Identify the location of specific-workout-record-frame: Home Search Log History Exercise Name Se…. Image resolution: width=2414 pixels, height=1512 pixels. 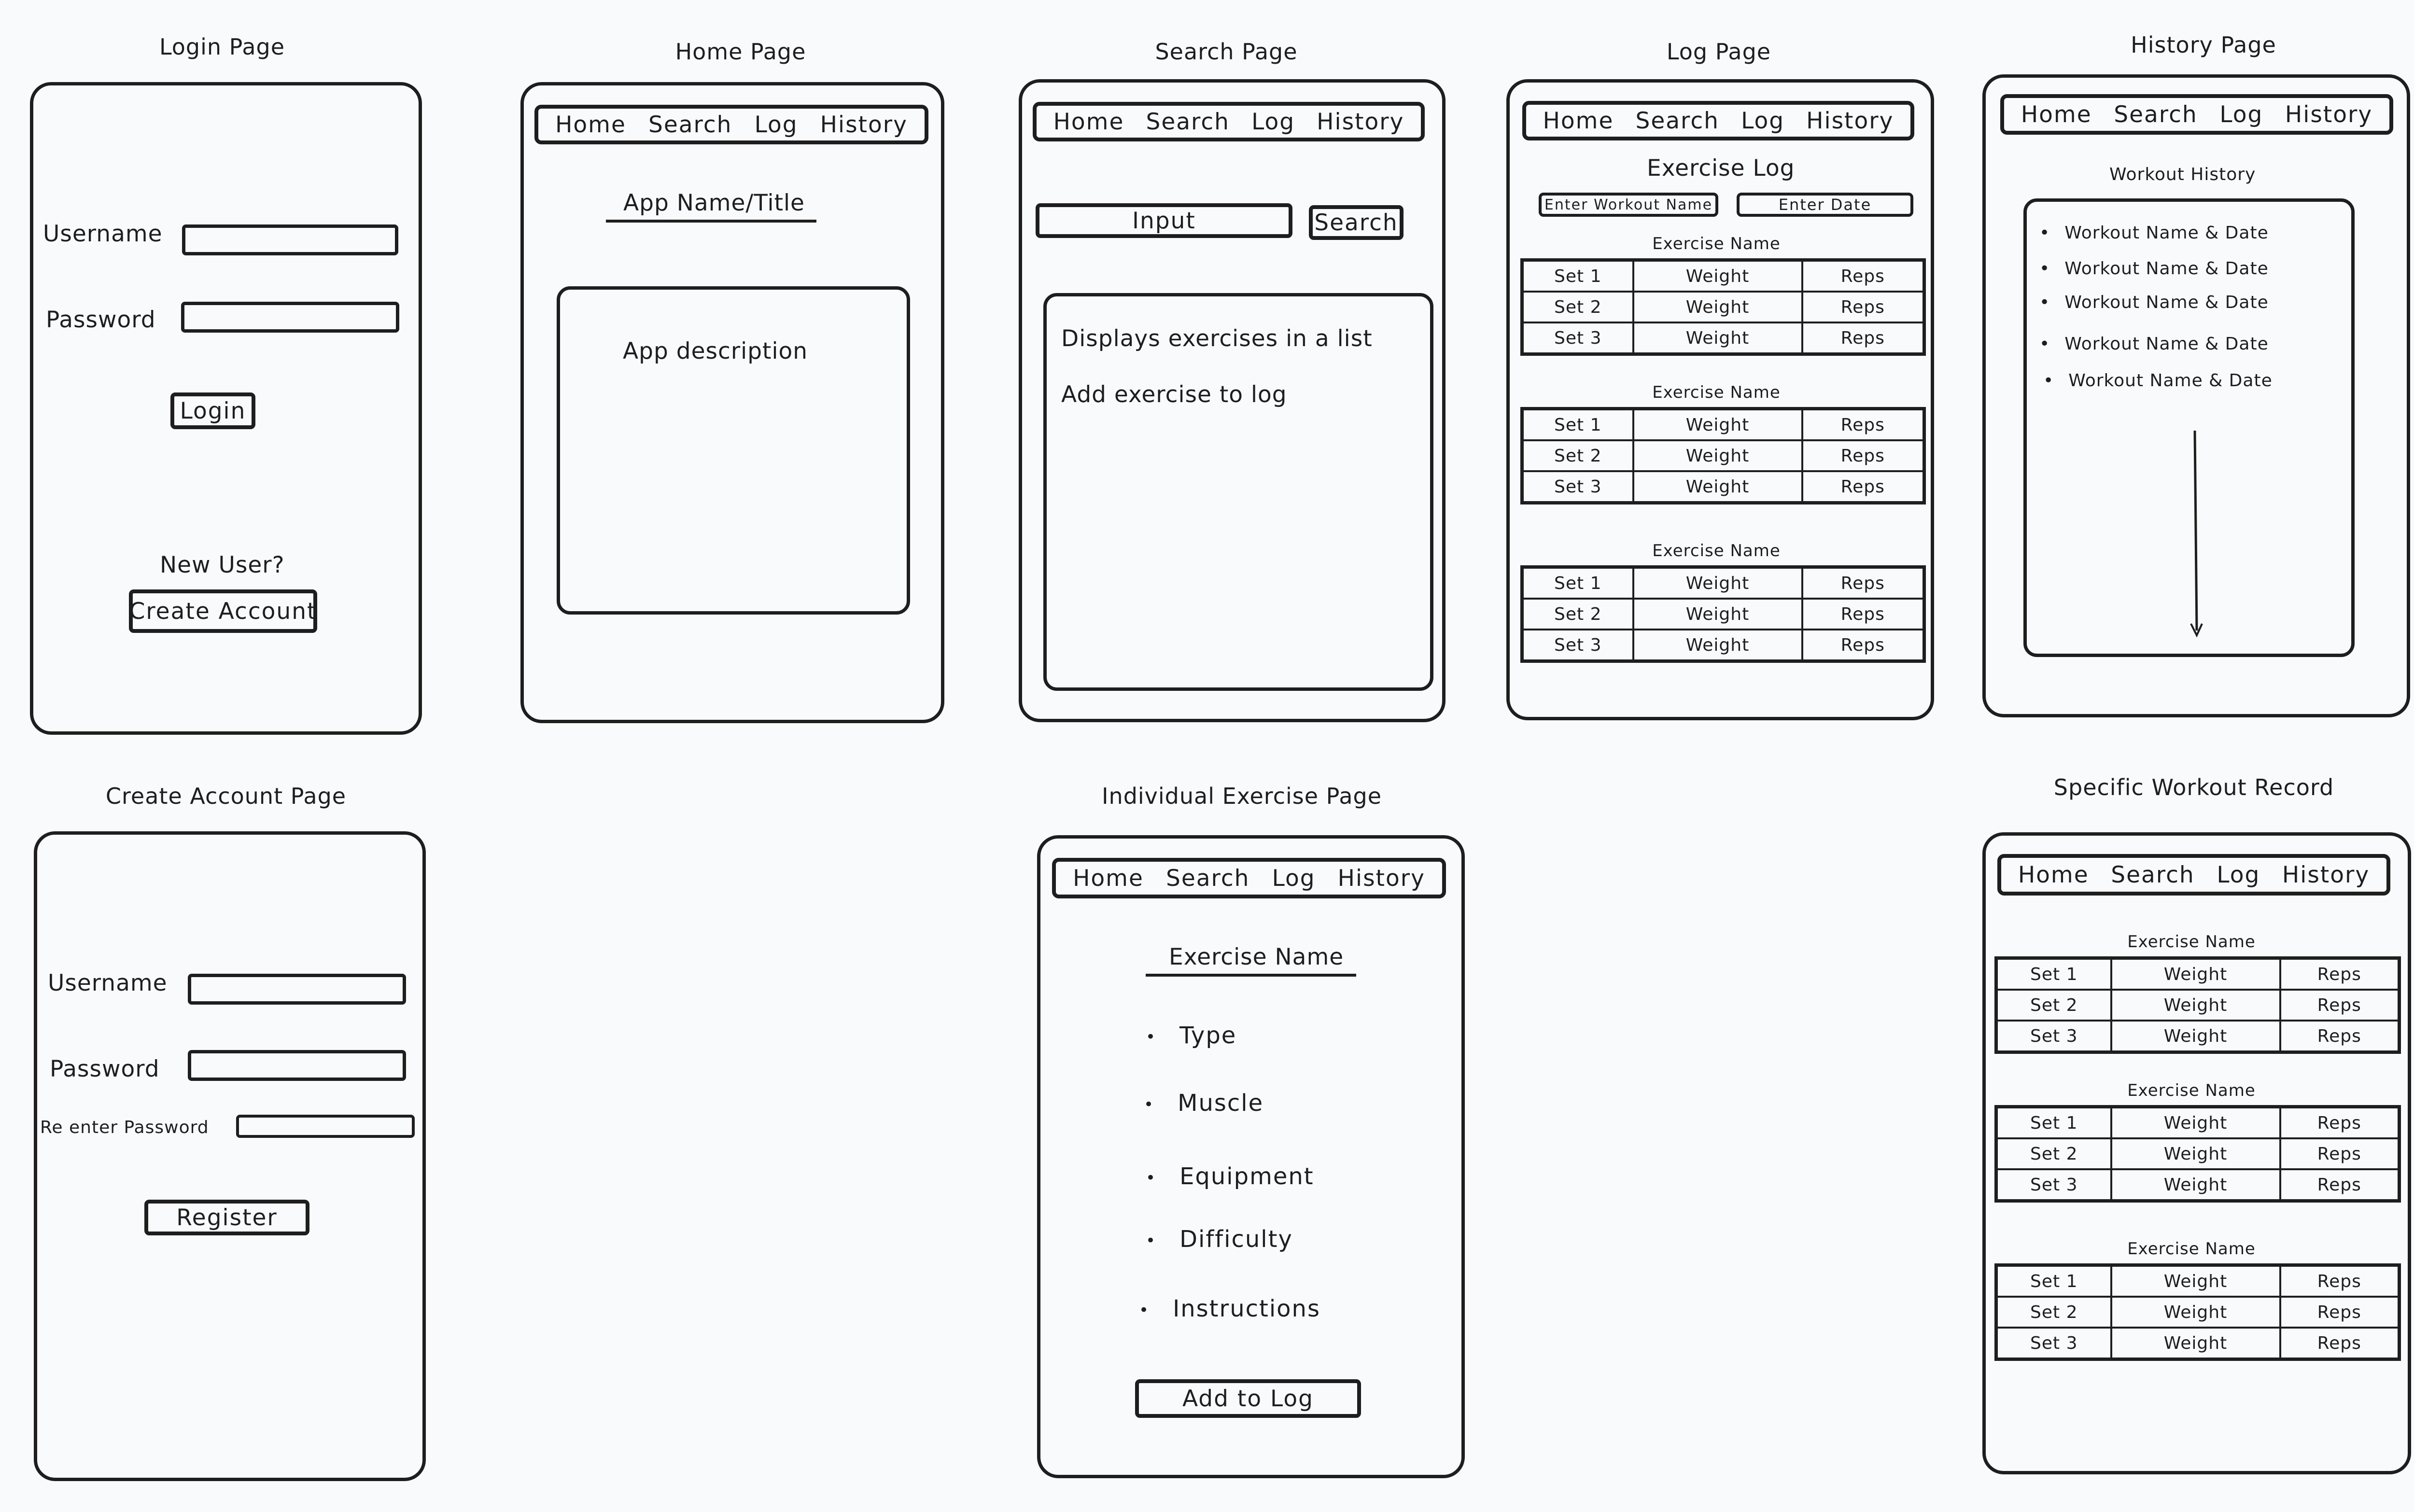
(2196, 1153).